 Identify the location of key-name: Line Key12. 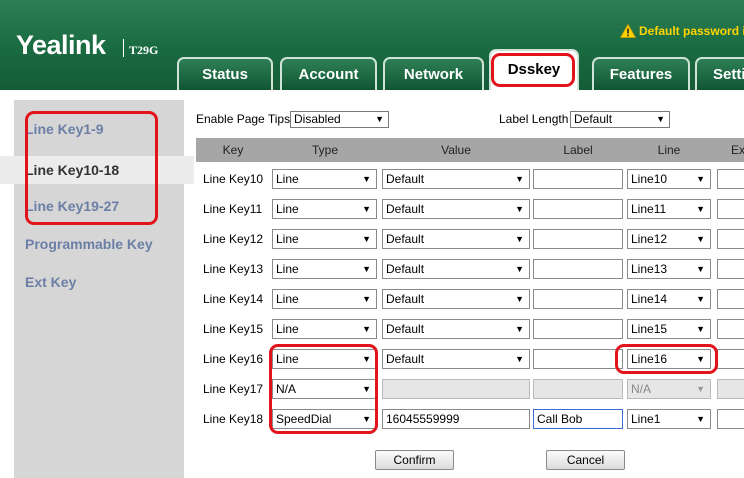
(233, 239).